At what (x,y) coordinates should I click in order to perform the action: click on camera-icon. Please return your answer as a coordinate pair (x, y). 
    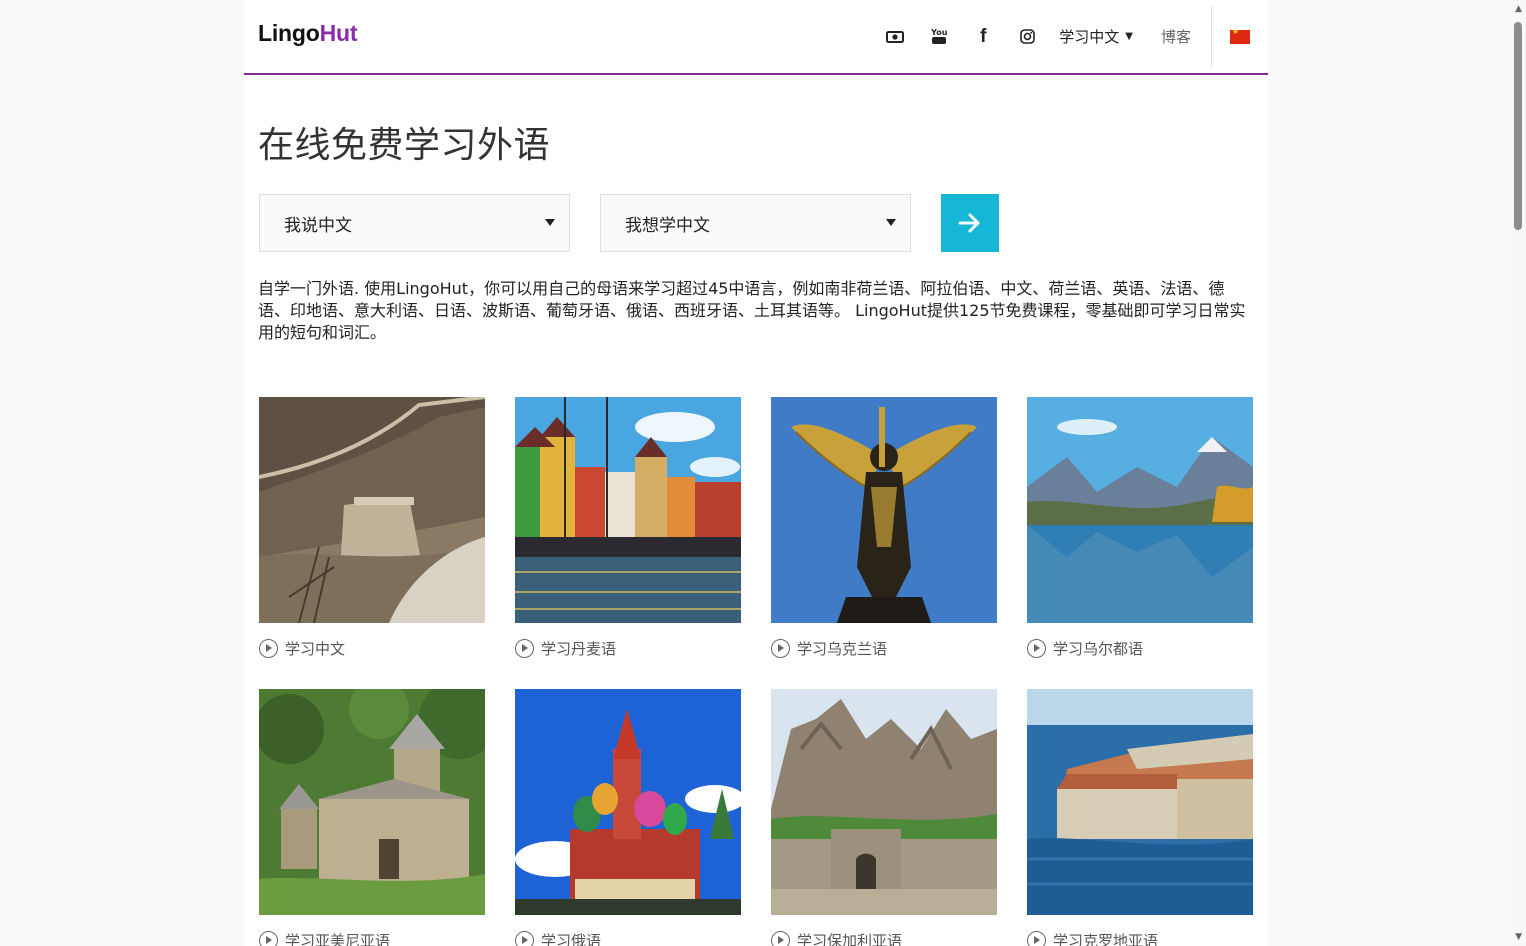
    Looking at the image, I should click on (895, 36).